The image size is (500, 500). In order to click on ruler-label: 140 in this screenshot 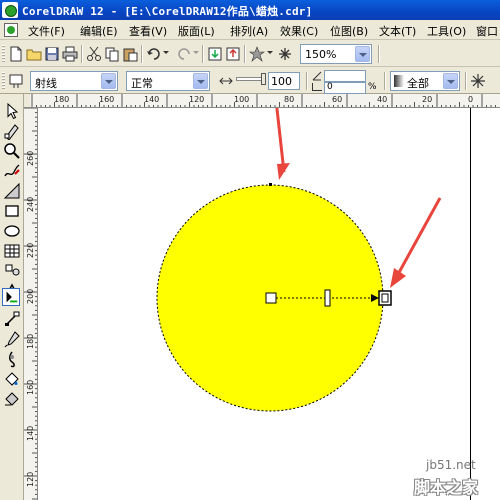, I will do `click(152, 99)`.